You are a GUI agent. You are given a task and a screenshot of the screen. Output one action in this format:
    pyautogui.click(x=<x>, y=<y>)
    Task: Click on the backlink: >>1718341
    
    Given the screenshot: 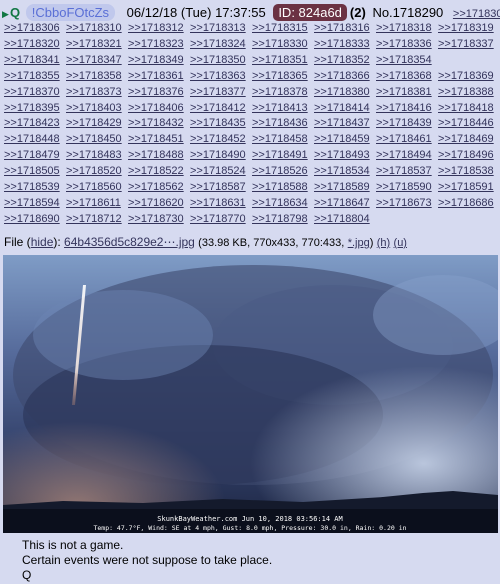 What is the action you would take?
    pyautogui.click(x=32, y=60)
    